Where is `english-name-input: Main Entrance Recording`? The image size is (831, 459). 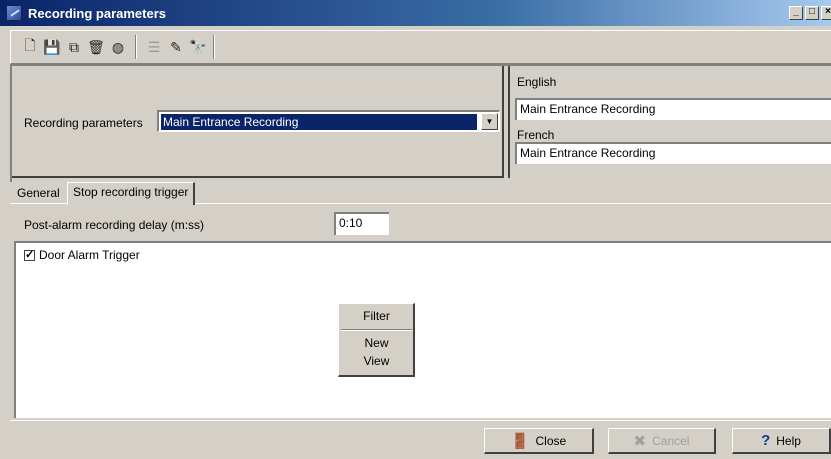 english-name-input: Main Entrance Recording is located at coordinates (673, 109).